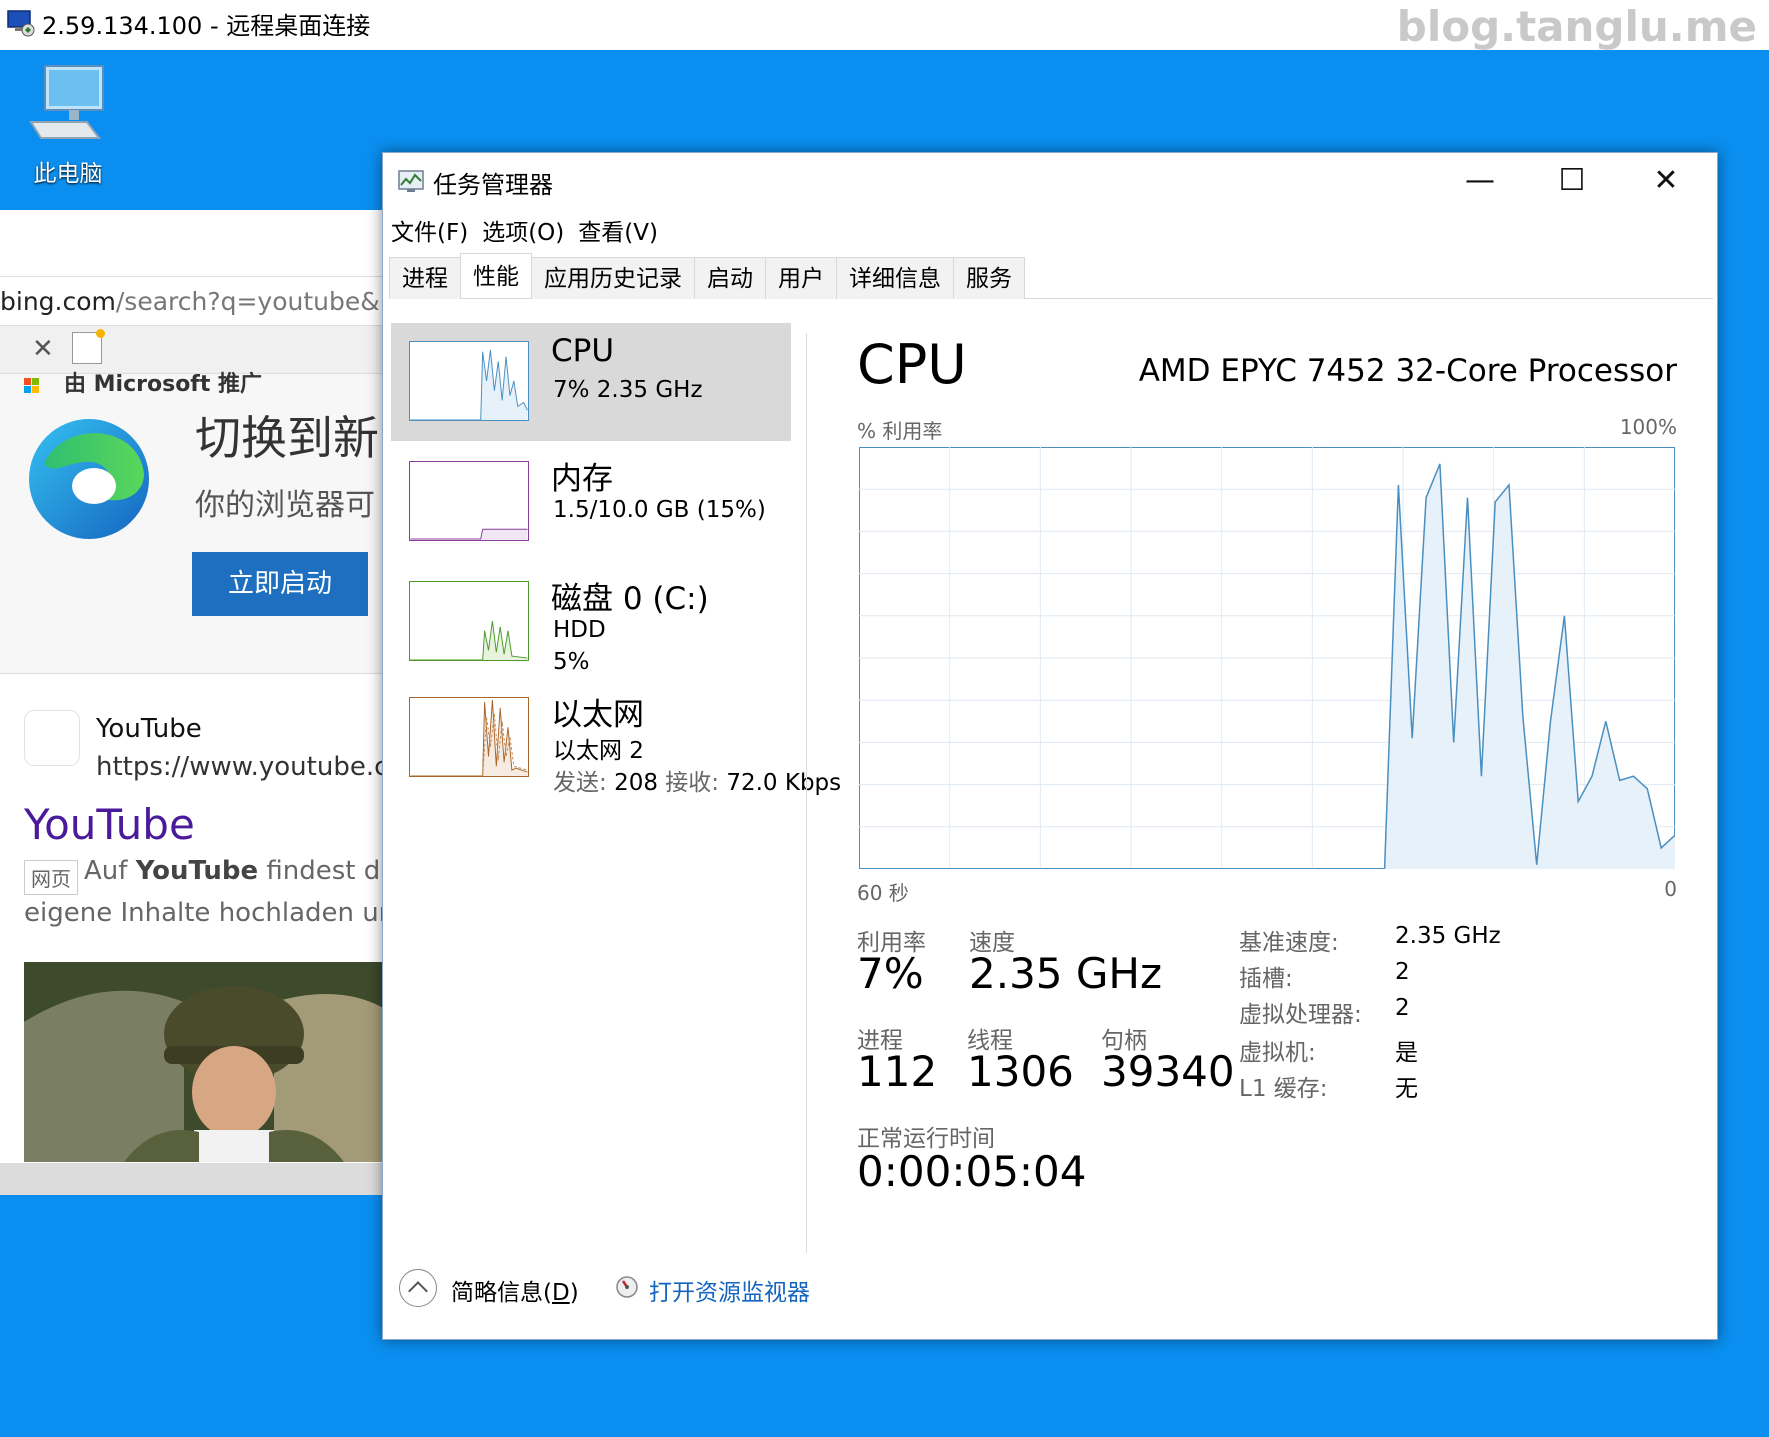 The width and height of the screenshot is (1769, 1437). What do you see at coordinates (1283, 1089) in the screenshot?
I see `detail-key: L1 缓存:` at bounding box center [1283, 1089].